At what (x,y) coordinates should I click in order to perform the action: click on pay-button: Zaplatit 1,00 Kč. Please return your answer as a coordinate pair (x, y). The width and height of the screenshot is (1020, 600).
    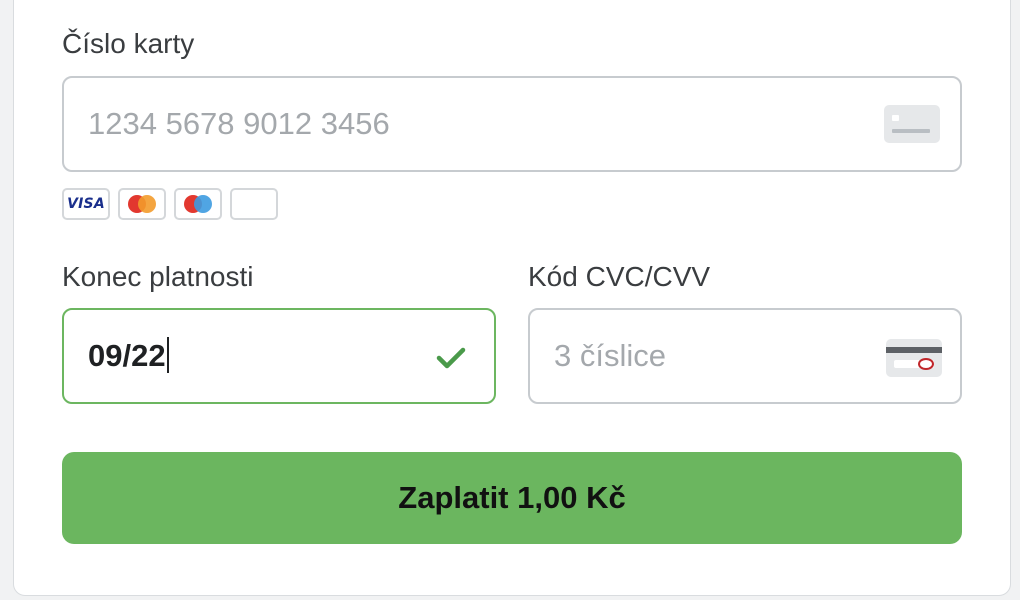
    Looking at the image, I should click on (512, 498).